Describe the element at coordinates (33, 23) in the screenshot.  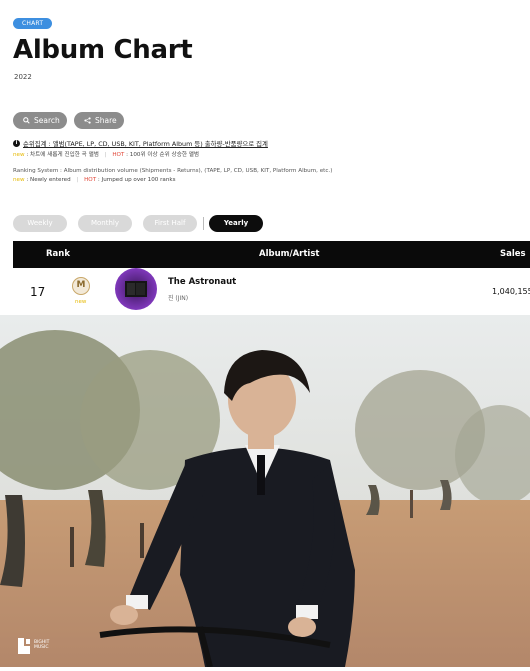
I see `chart-tag: CHART` at that location.